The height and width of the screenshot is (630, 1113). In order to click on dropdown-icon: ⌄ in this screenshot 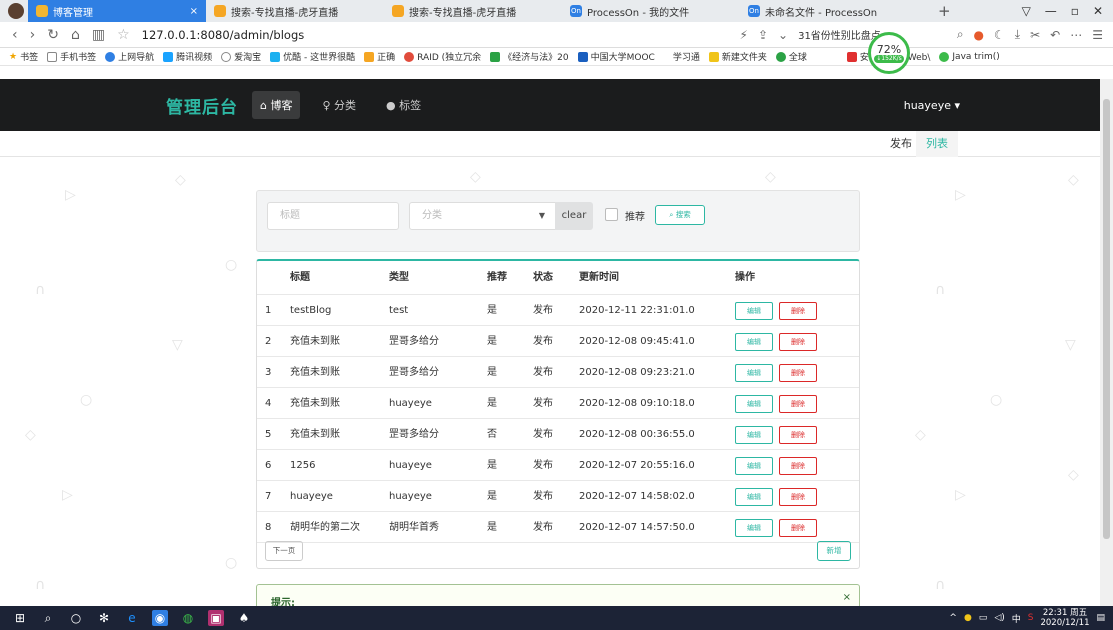, I will do `click(783, 35)`.